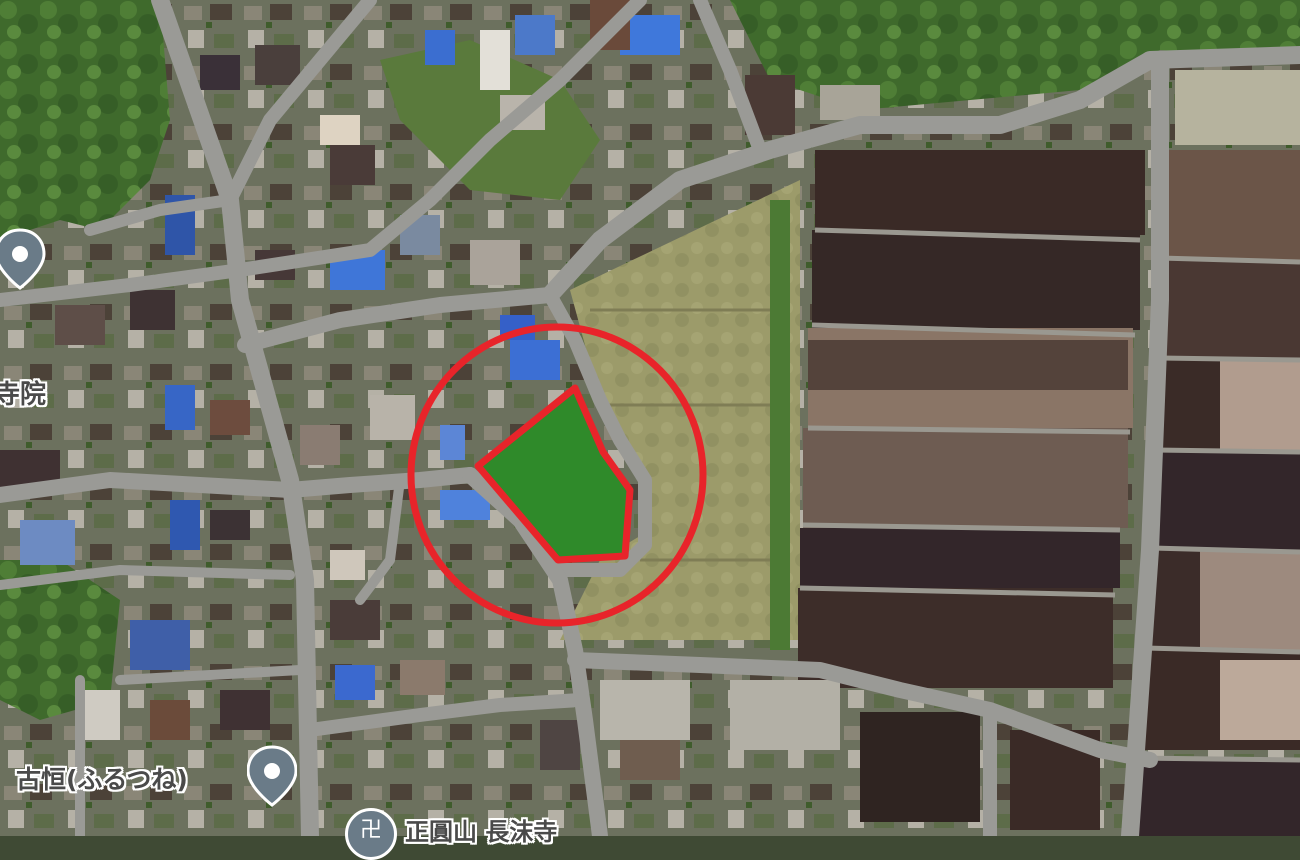 This screenshot has height=860, width=1300. What do you see at coordinates (102, 778) in the screenshot?
I see `place-label-furutsune: 古恒(ふるつね)` at bounding box center [102, 778].